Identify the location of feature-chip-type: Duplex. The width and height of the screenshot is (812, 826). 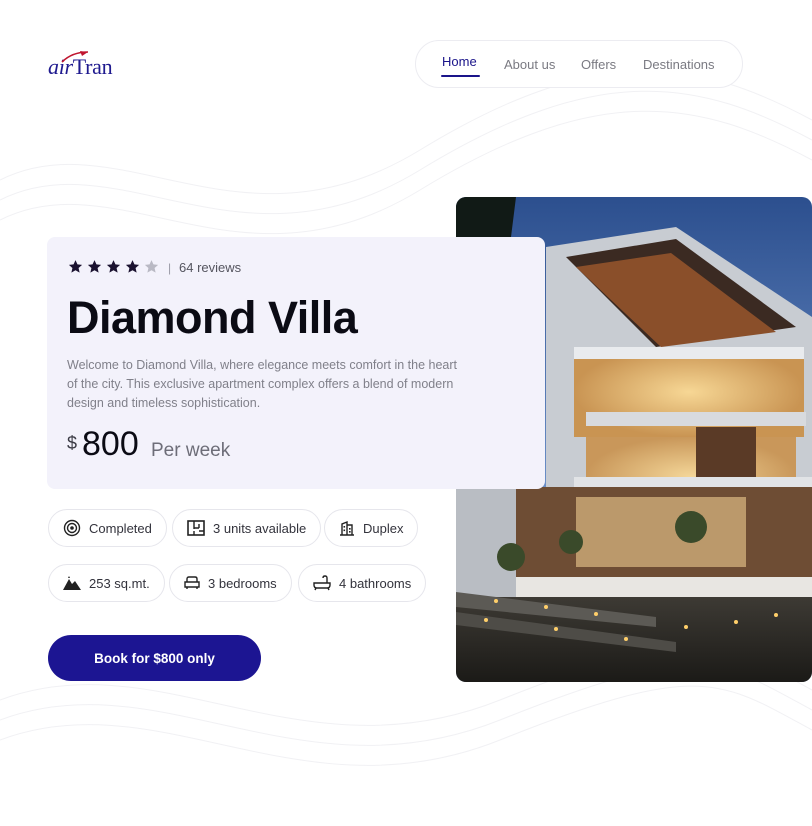
(371, 528).